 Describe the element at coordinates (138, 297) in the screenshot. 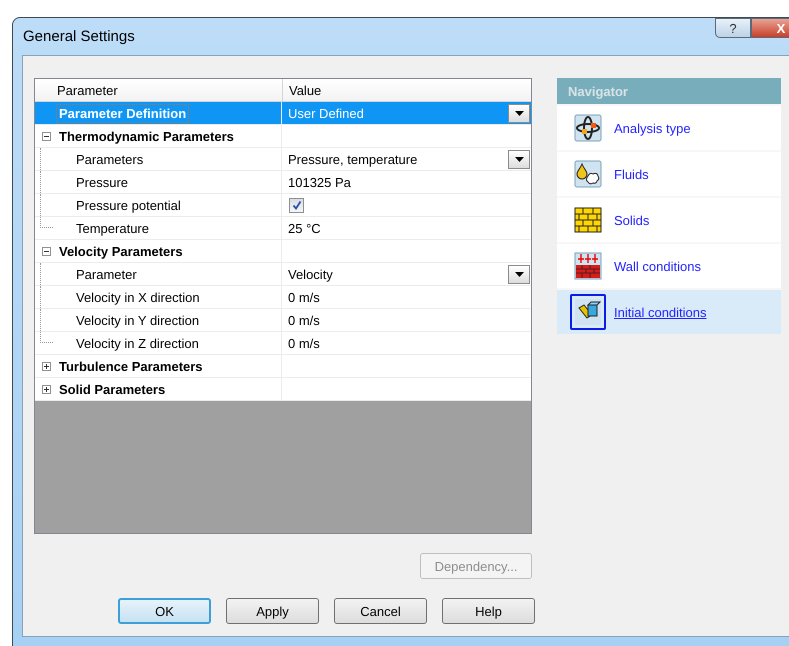

I see `property-name: Velocity in X direction` at that location.